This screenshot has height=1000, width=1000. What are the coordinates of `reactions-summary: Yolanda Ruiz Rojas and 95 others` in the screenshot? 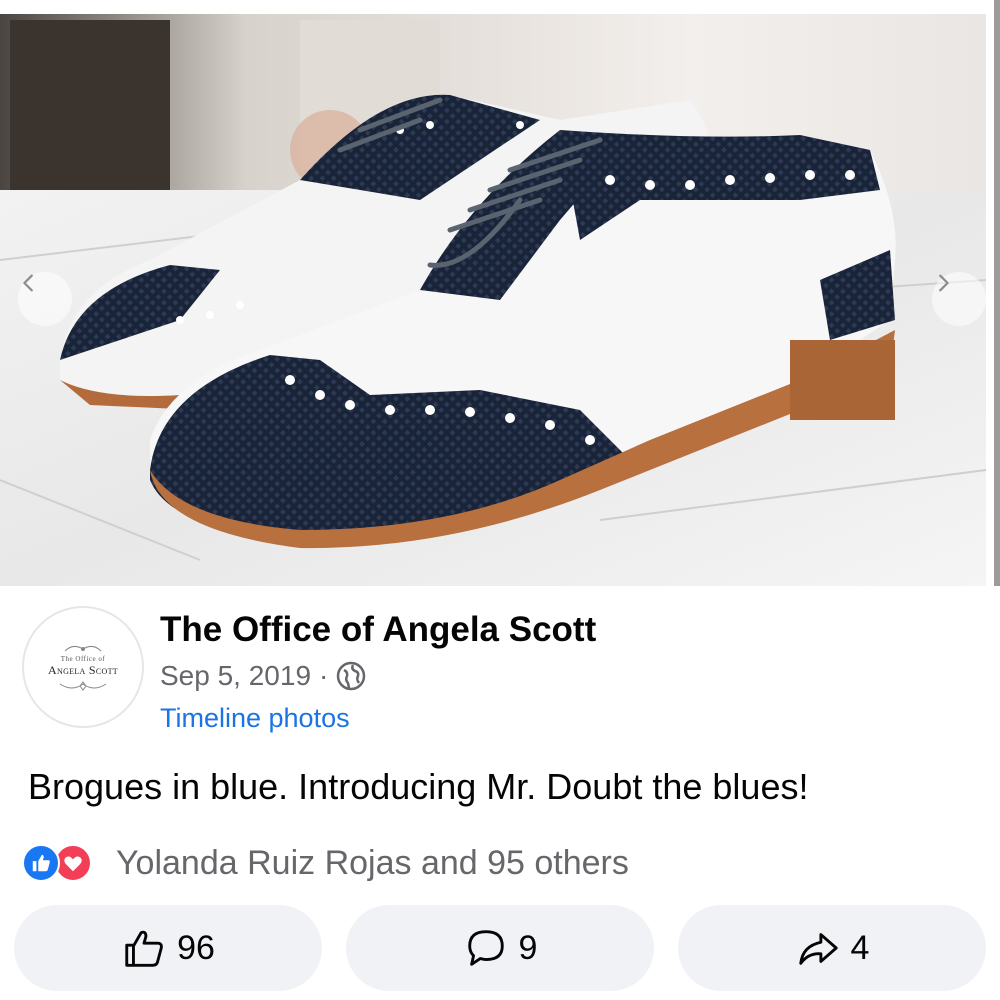 It's located at (325, 863).